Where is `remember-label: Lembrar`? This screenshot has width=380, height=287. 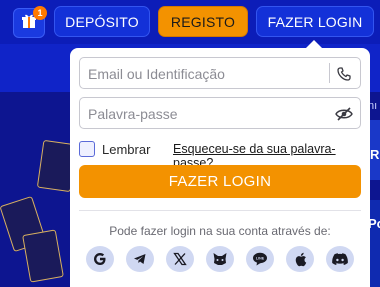
remember-label: Lembrar is located at coordinates (126, 149).